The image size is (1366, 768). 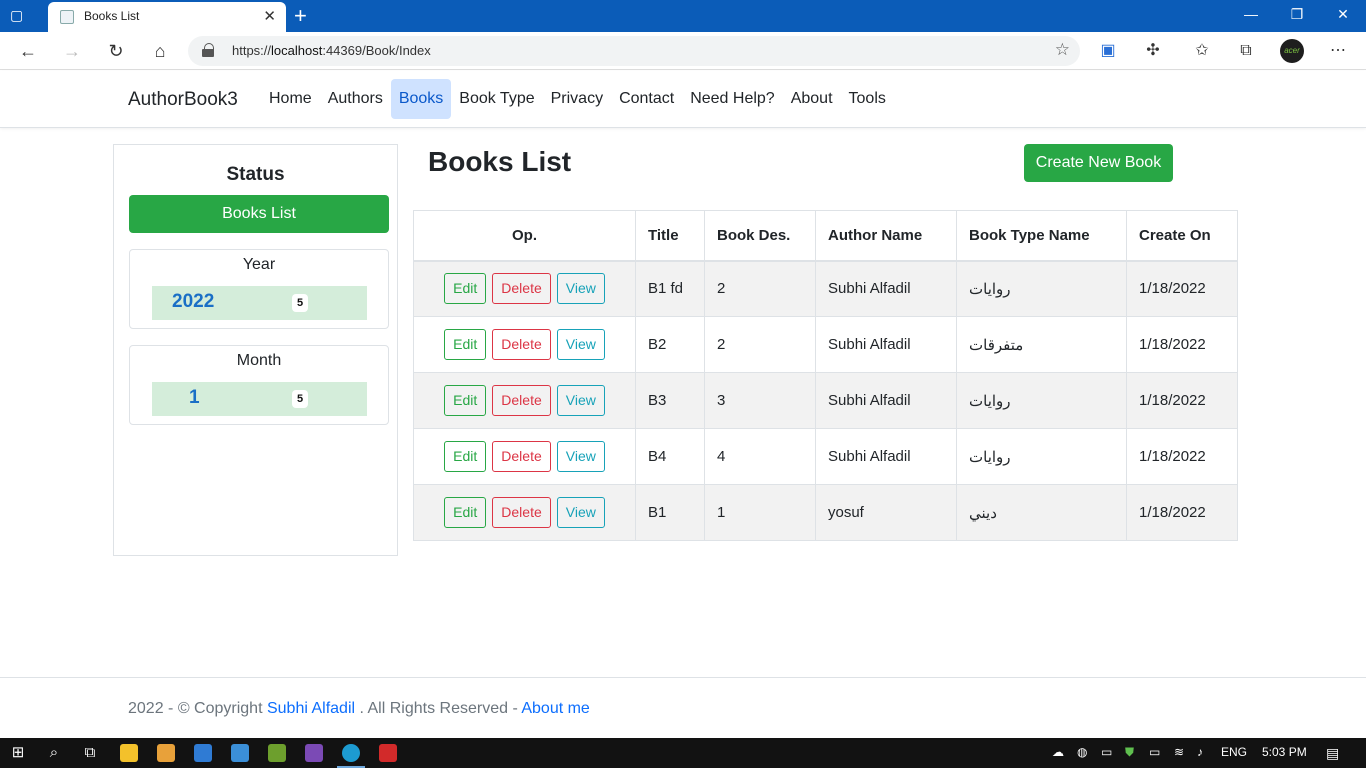 I want to click on nav-book-type: Book Type, so click(x=496, y=99).